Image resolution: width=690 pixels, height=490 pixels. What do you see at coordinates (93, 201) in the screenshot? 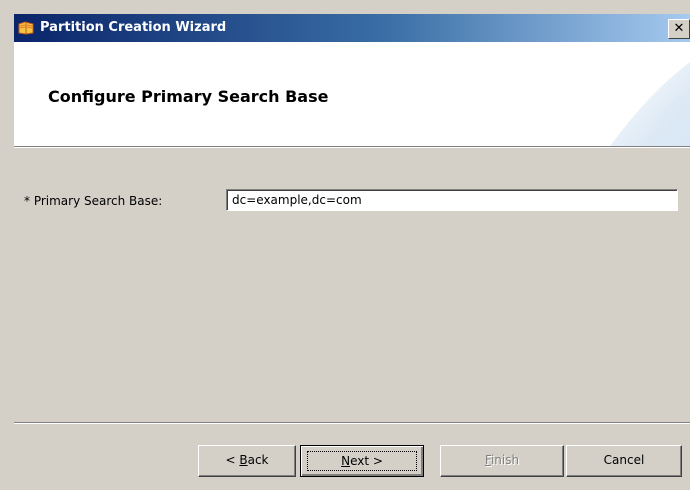
I see `primary-search-base-label: * Primary Search Base:` at bounding box center [93, 201].